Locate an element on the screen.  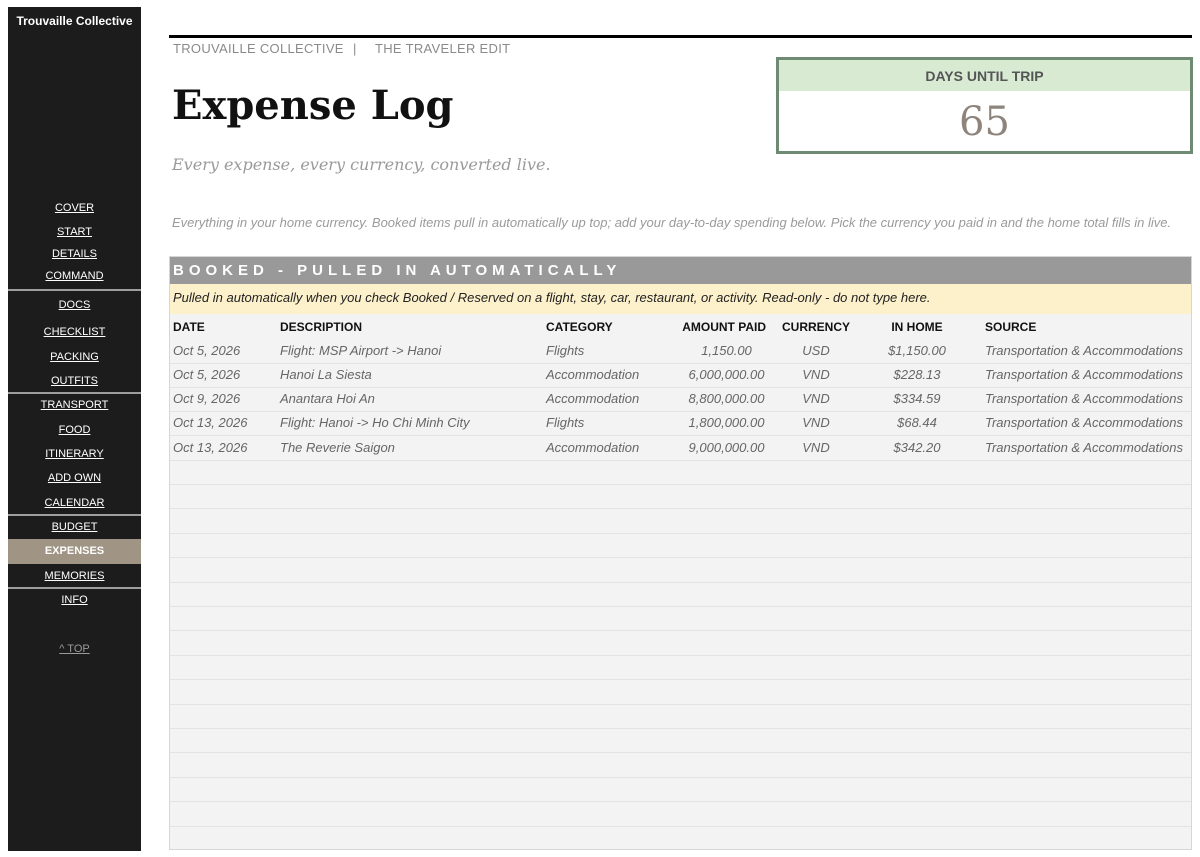
sidebar-divider is located at coordinates (74, 290).